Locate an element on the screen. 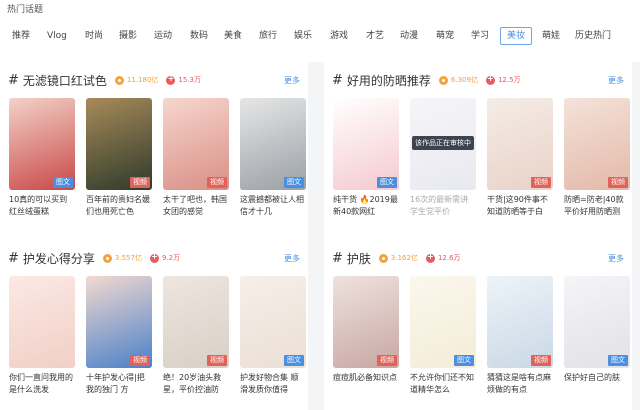 The image size is (640, 410). post-caption: 不允许你们还不知道精华怎么 is located at coordinates (443, 384).